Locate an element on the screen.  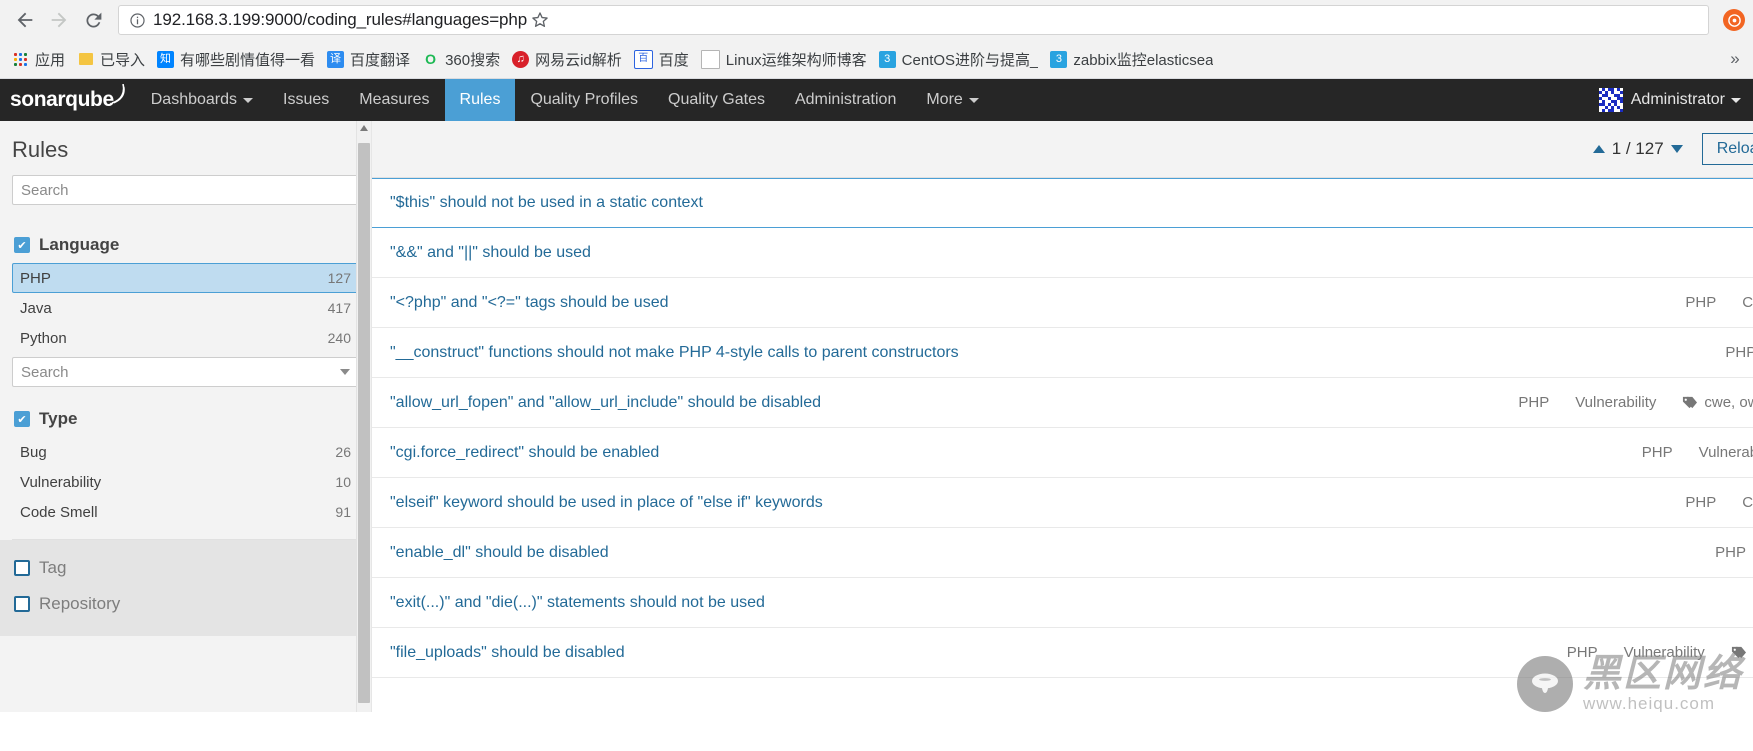
nav-item-measures: Measures is located at coordinates (394, 100).